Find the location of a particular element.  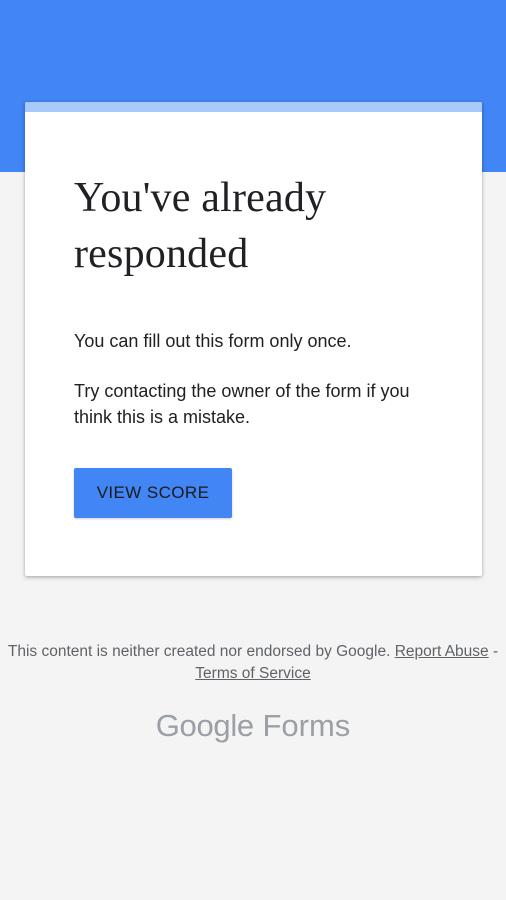

google-forms-logo: Google Forms is located at coordinates (253, 726).